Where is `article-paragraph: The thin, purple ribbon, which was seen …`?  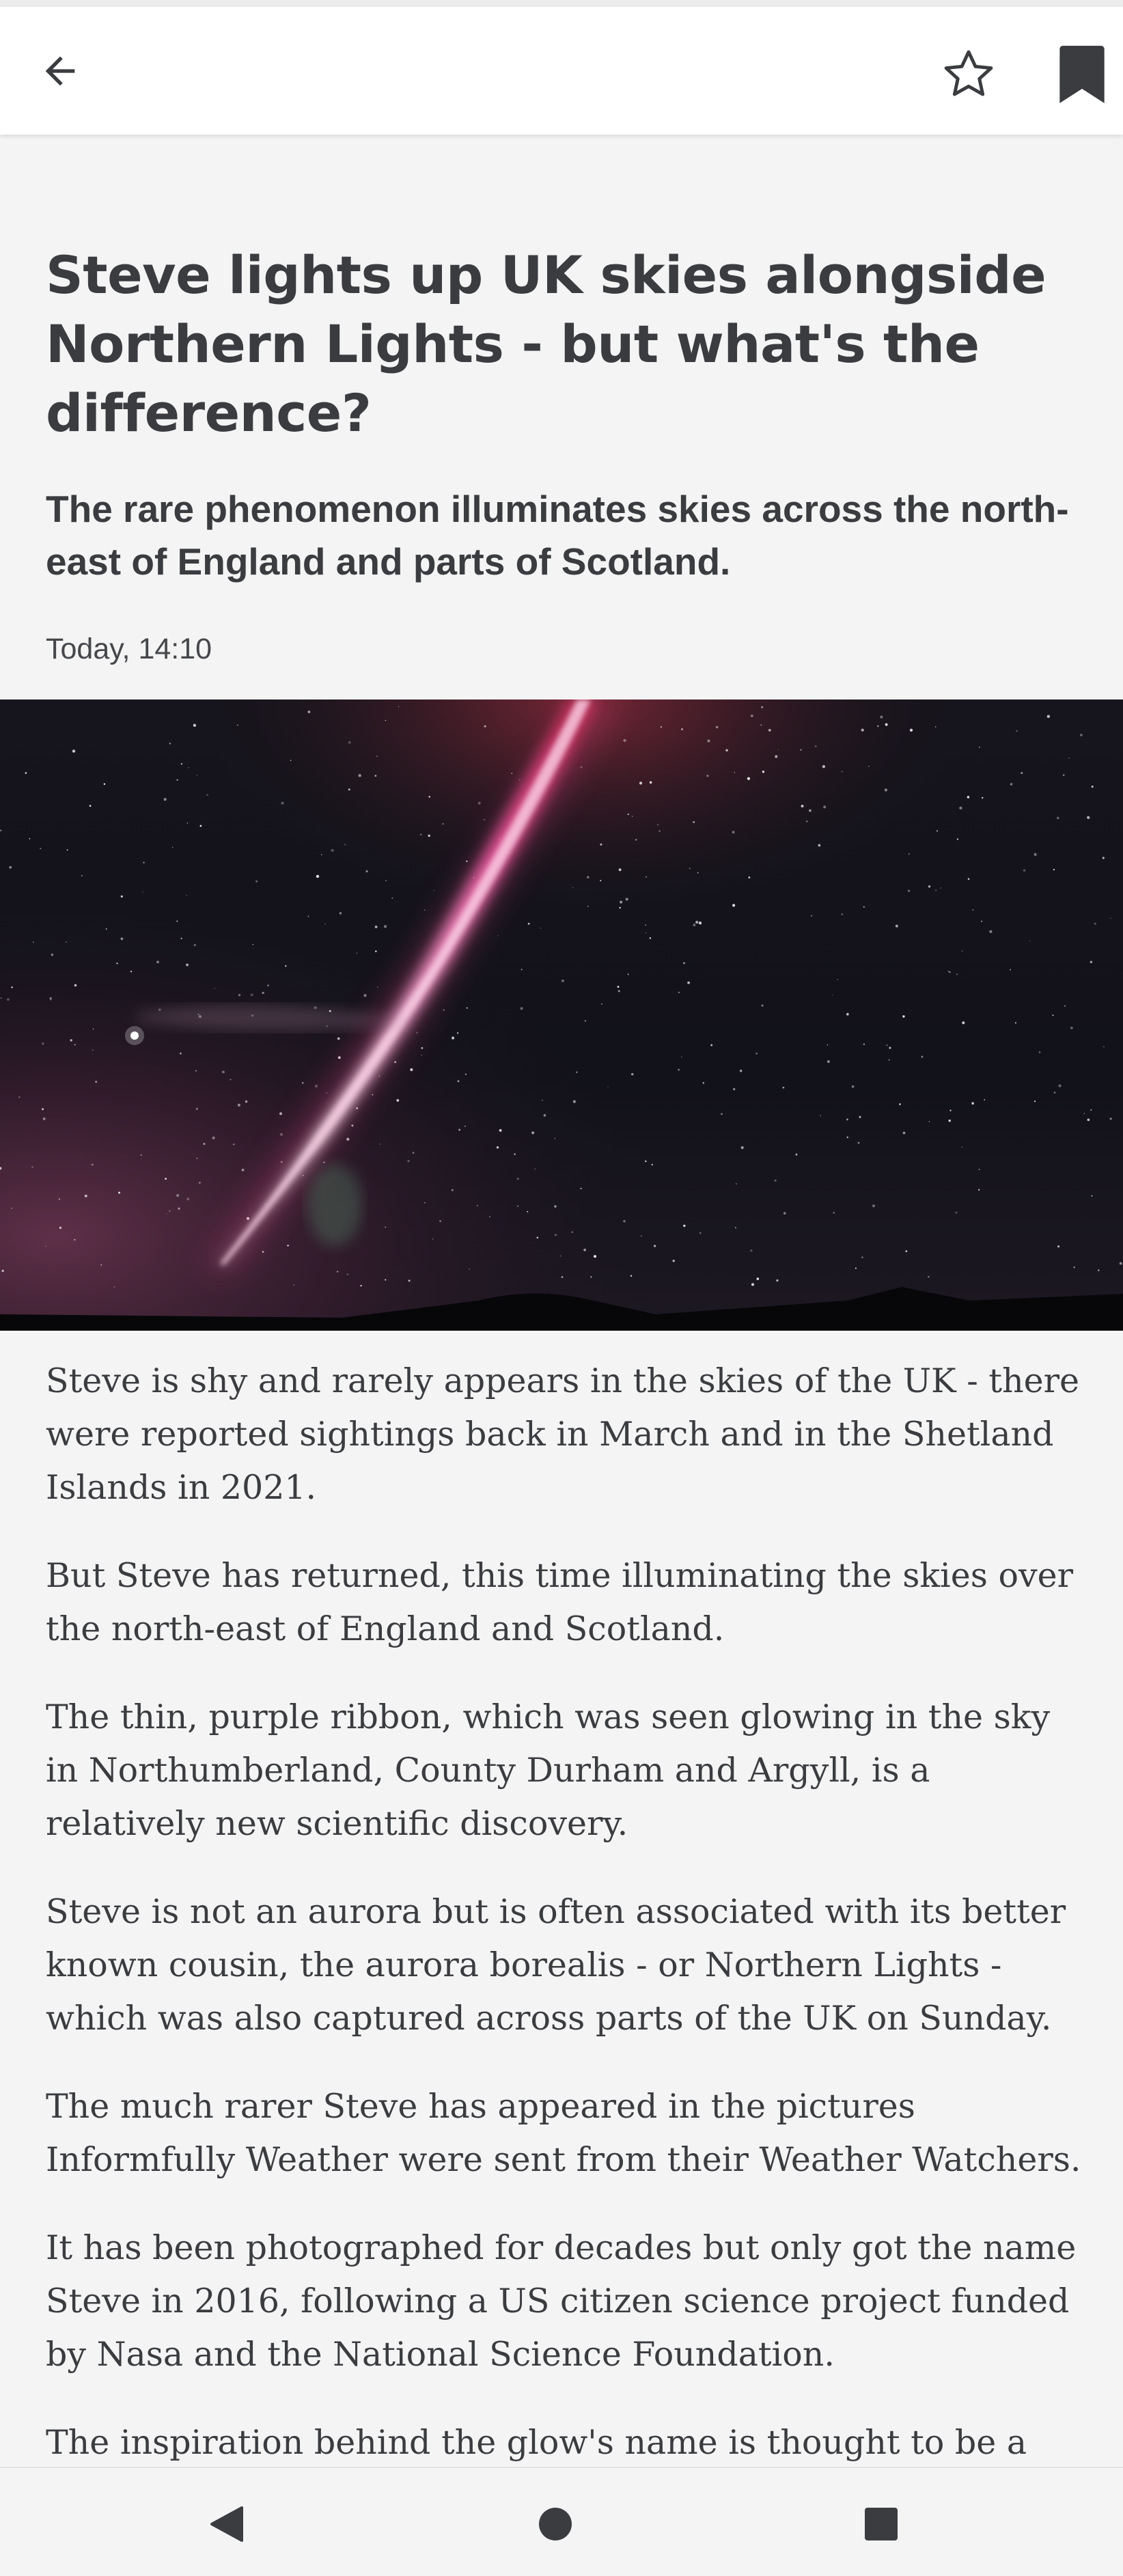
article-paragraph: The thin, purple ribbon, which was seen … is located at coordinates (548, 1771).